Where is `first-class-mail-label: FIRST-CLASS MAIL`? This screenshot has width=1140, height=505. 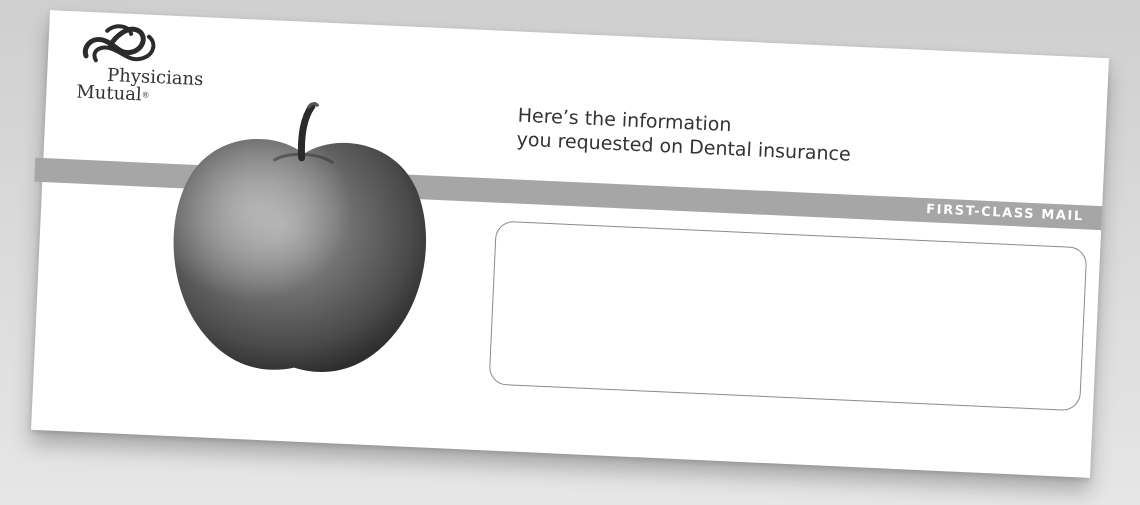
first-class-mail-label: FIRST-CLASS MAIL is located at coordinates (1005, 213).